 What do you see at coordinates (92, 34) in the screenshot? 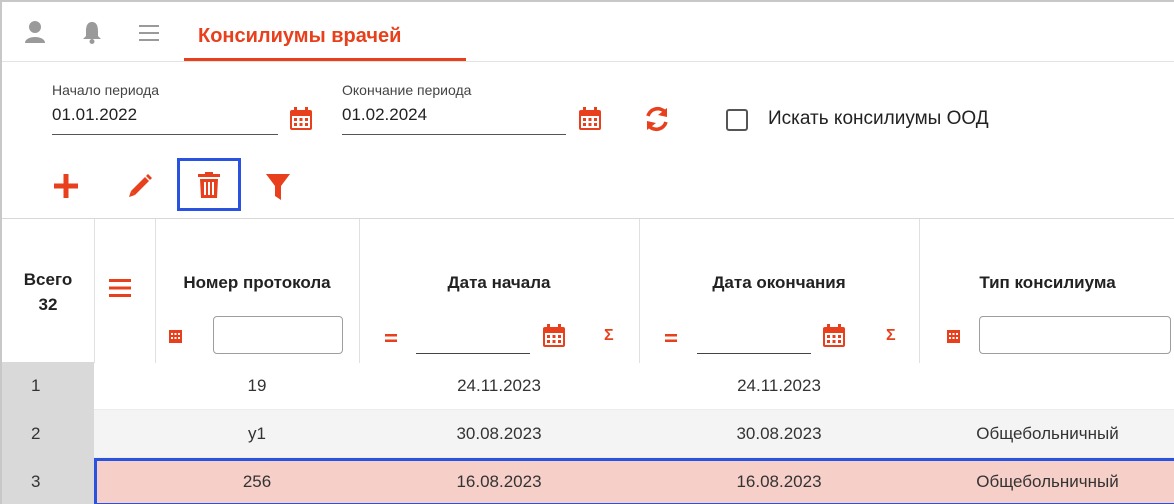
I see `bell-icon` at bounding box center [92, 34].